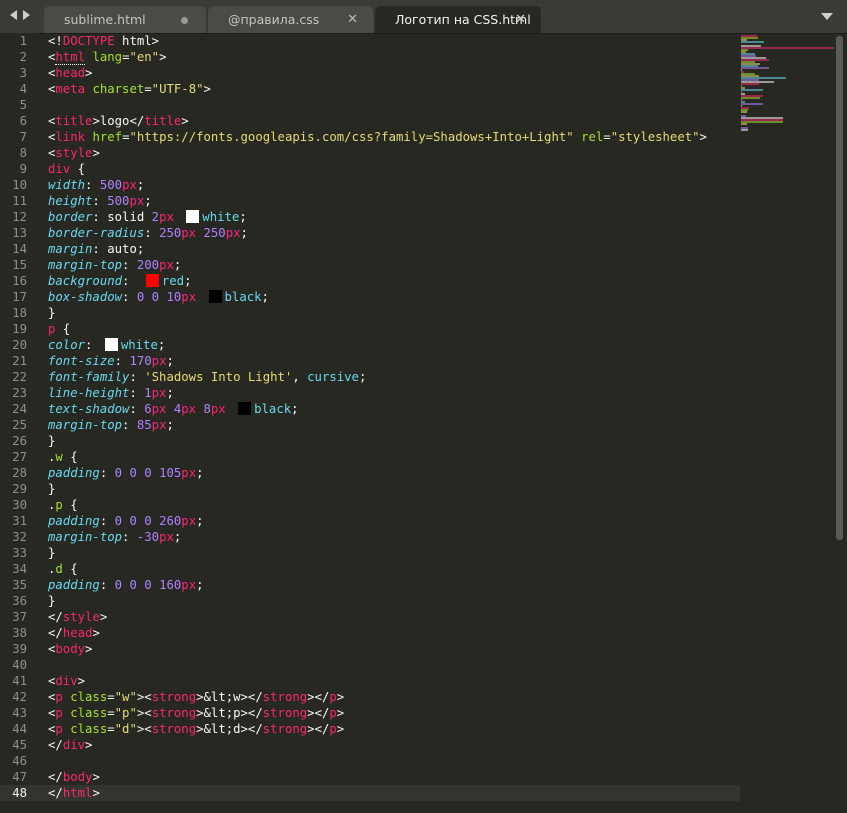 The height and width of the screenshot is (813, 847). I want to click on code-line: 1 <!DOCTYPE html>, so click(370, 41).